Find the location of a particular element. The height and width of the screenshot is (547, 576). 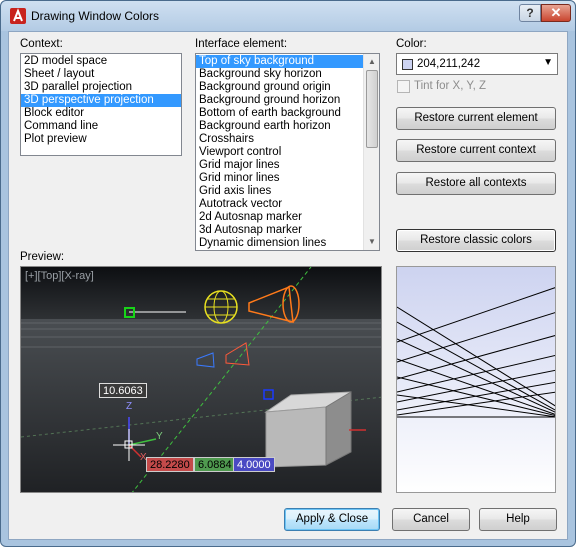

context-list-item: 3D parallel projection is located at coordinates (101, 87).